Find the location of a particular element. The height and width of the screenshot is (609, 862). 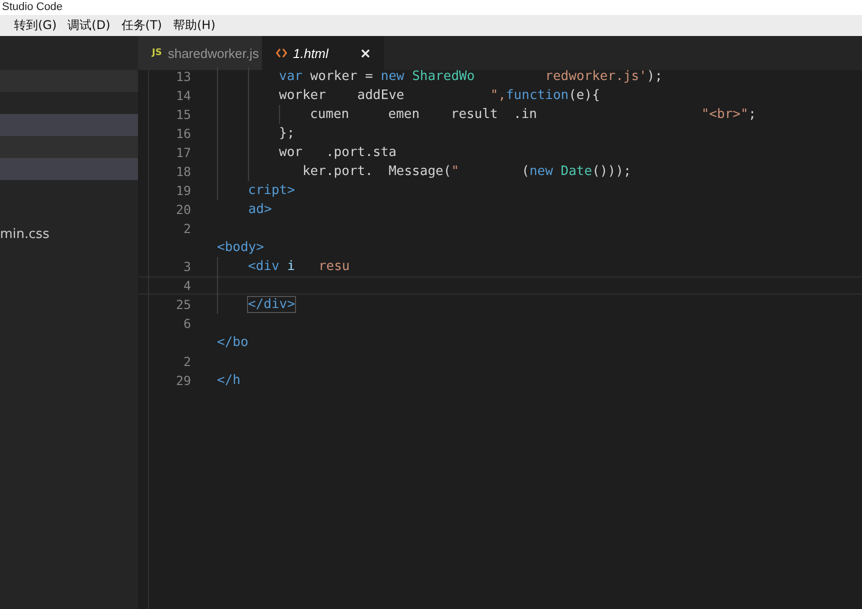

line-number: 13 is located at coordinates (182, 76).